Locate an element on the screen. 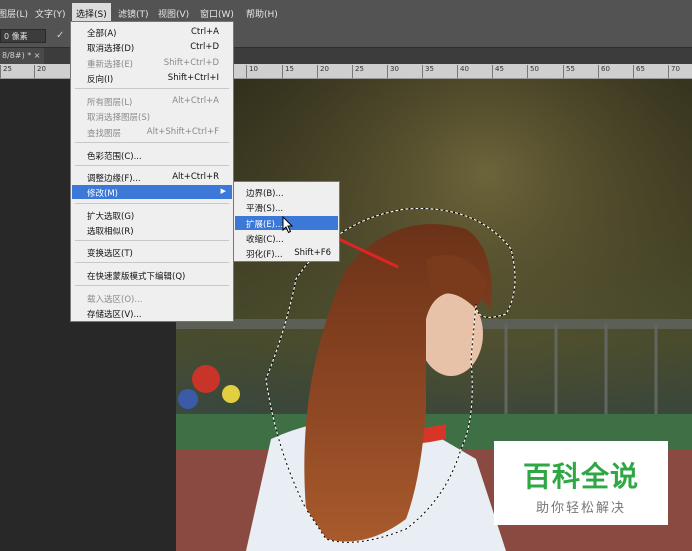  ruler-tick: 35 is located at coordinates (428, 71).